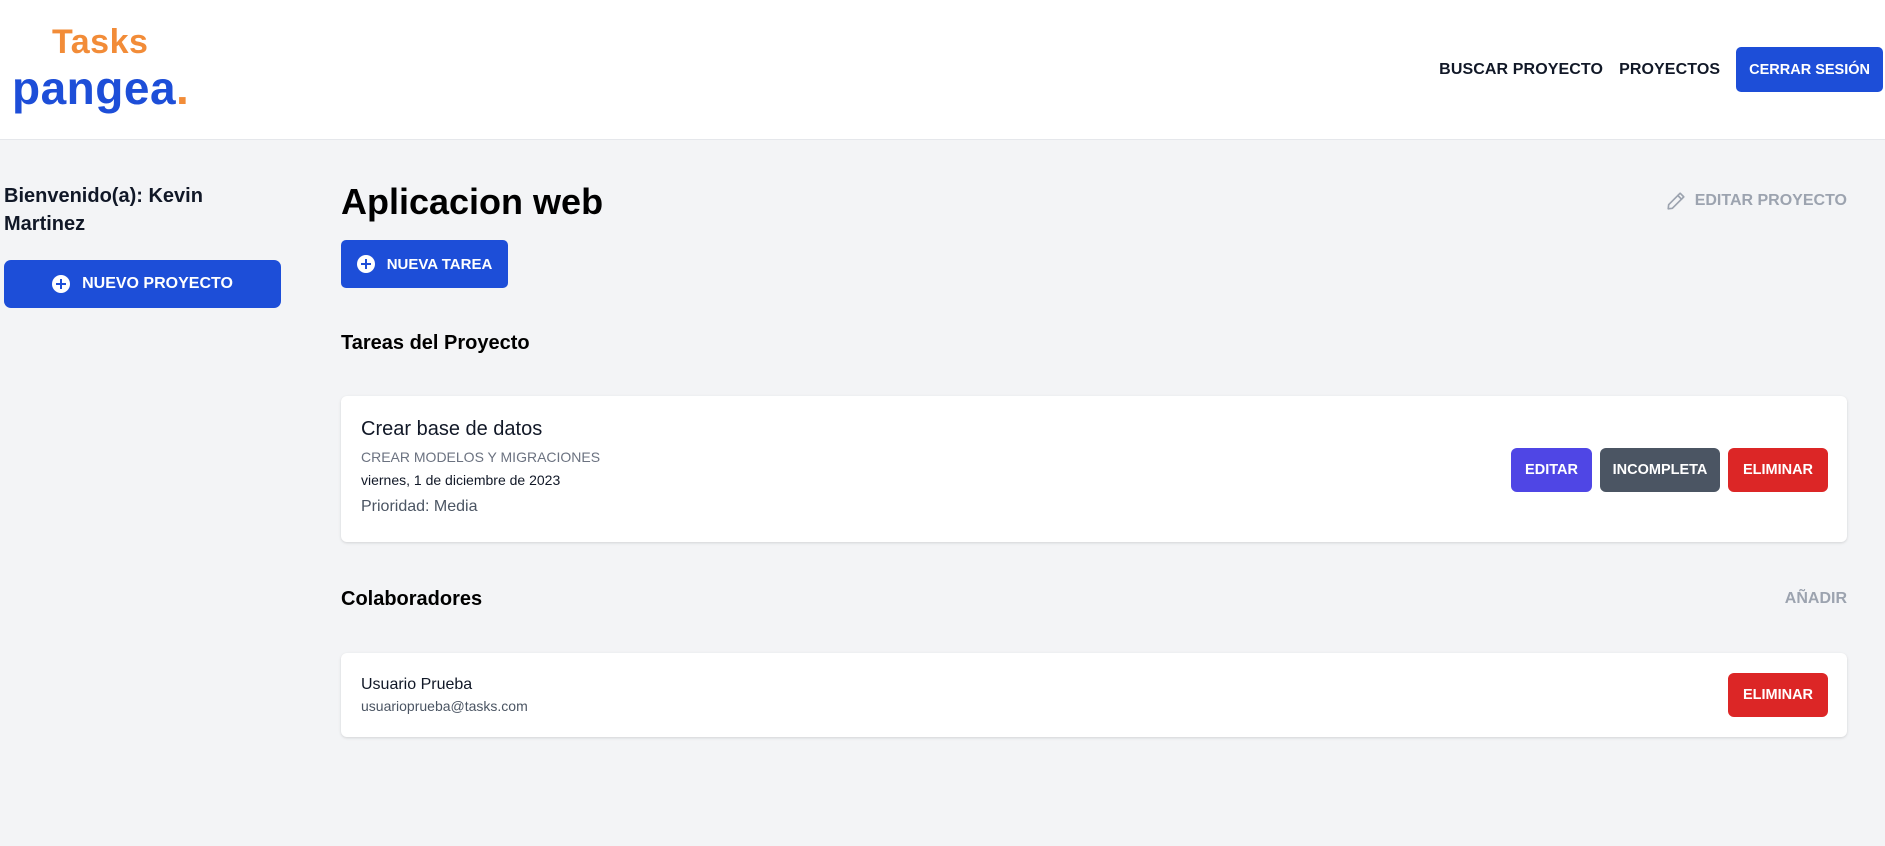 The width and height of the screenshot is (1885, 846). I want to click on task-priority: Prioridad: Media, so click(419, 506).